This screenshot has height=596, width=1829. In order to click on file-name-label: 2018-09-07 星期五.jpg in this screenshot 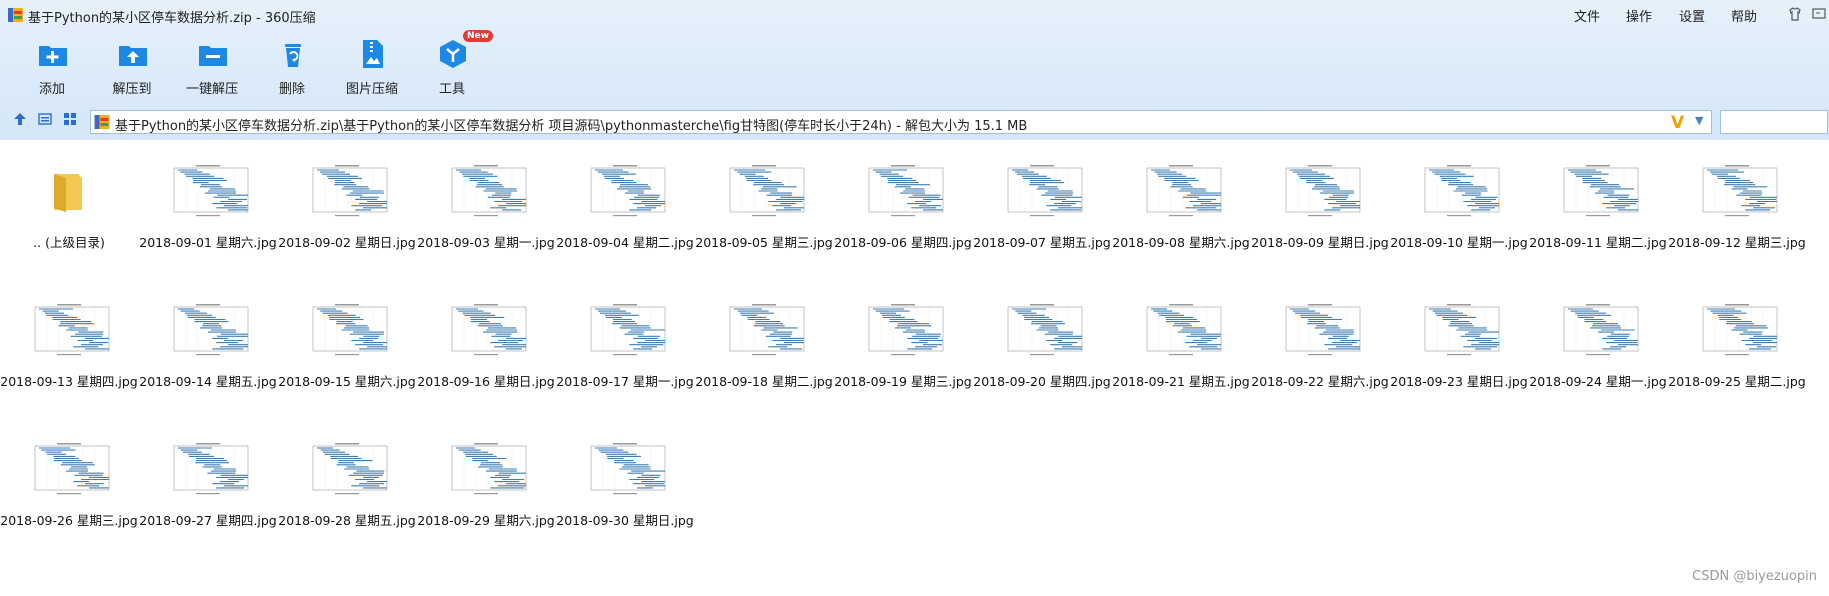, I will do `click(1042, 242)`.